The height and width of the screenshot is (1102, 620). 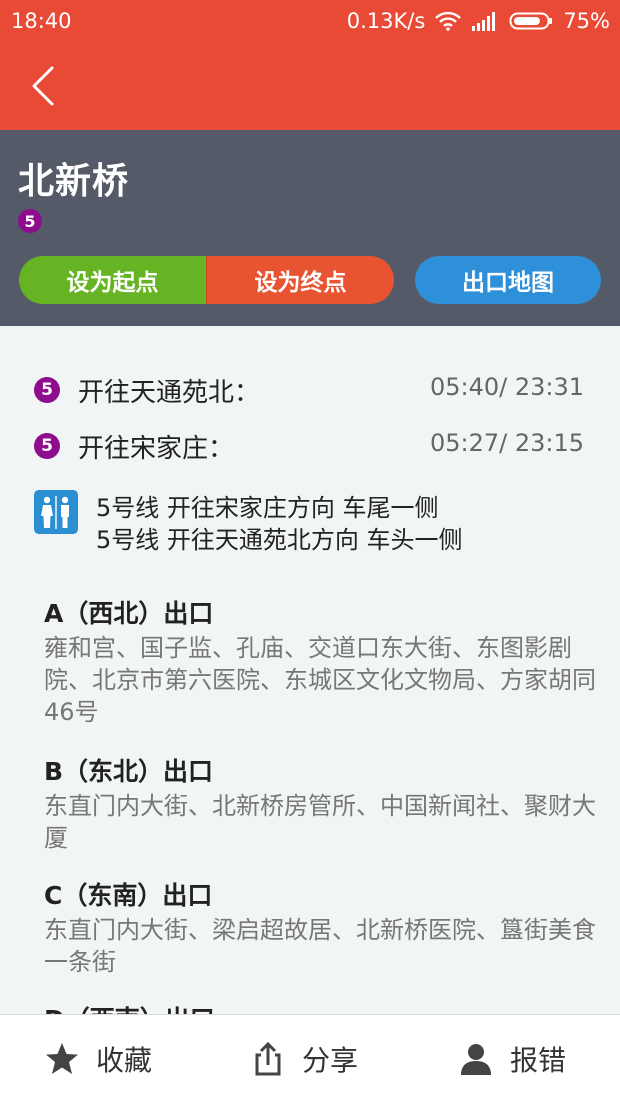 I want to click on exit-item: B（东北）出口 东直门内大街、北新桥房管所、中国新闻社、聚财大厦, so click(x=324, y=803).